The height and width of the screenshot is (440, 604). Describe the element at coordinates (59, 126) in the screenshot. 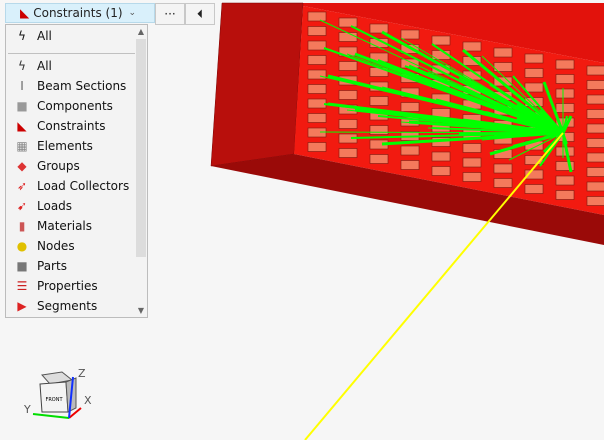

I see `dropdown-item-constraints: ◣ Constraints` at that location.